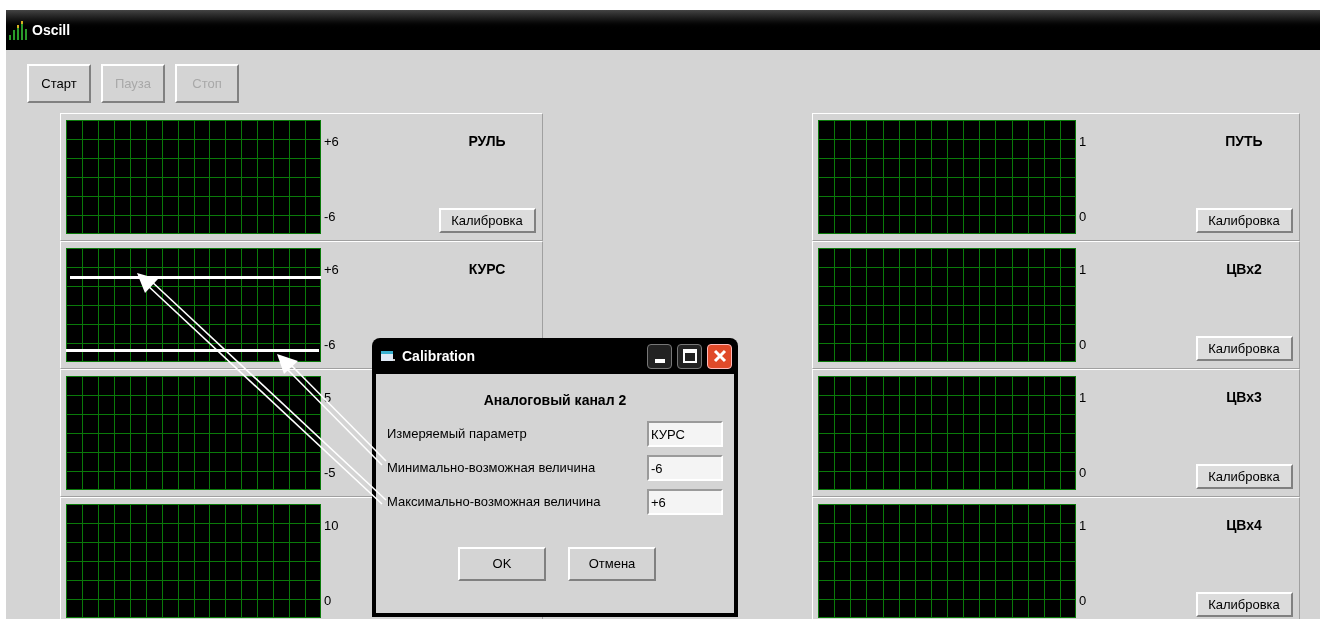  I want to click on channel-title: ПУТЬ, so click(1244, 141).